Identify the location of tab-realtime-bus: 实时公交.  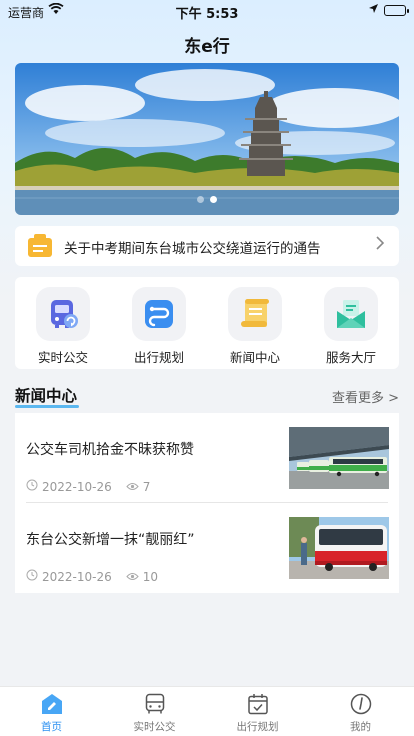
(154, 712).